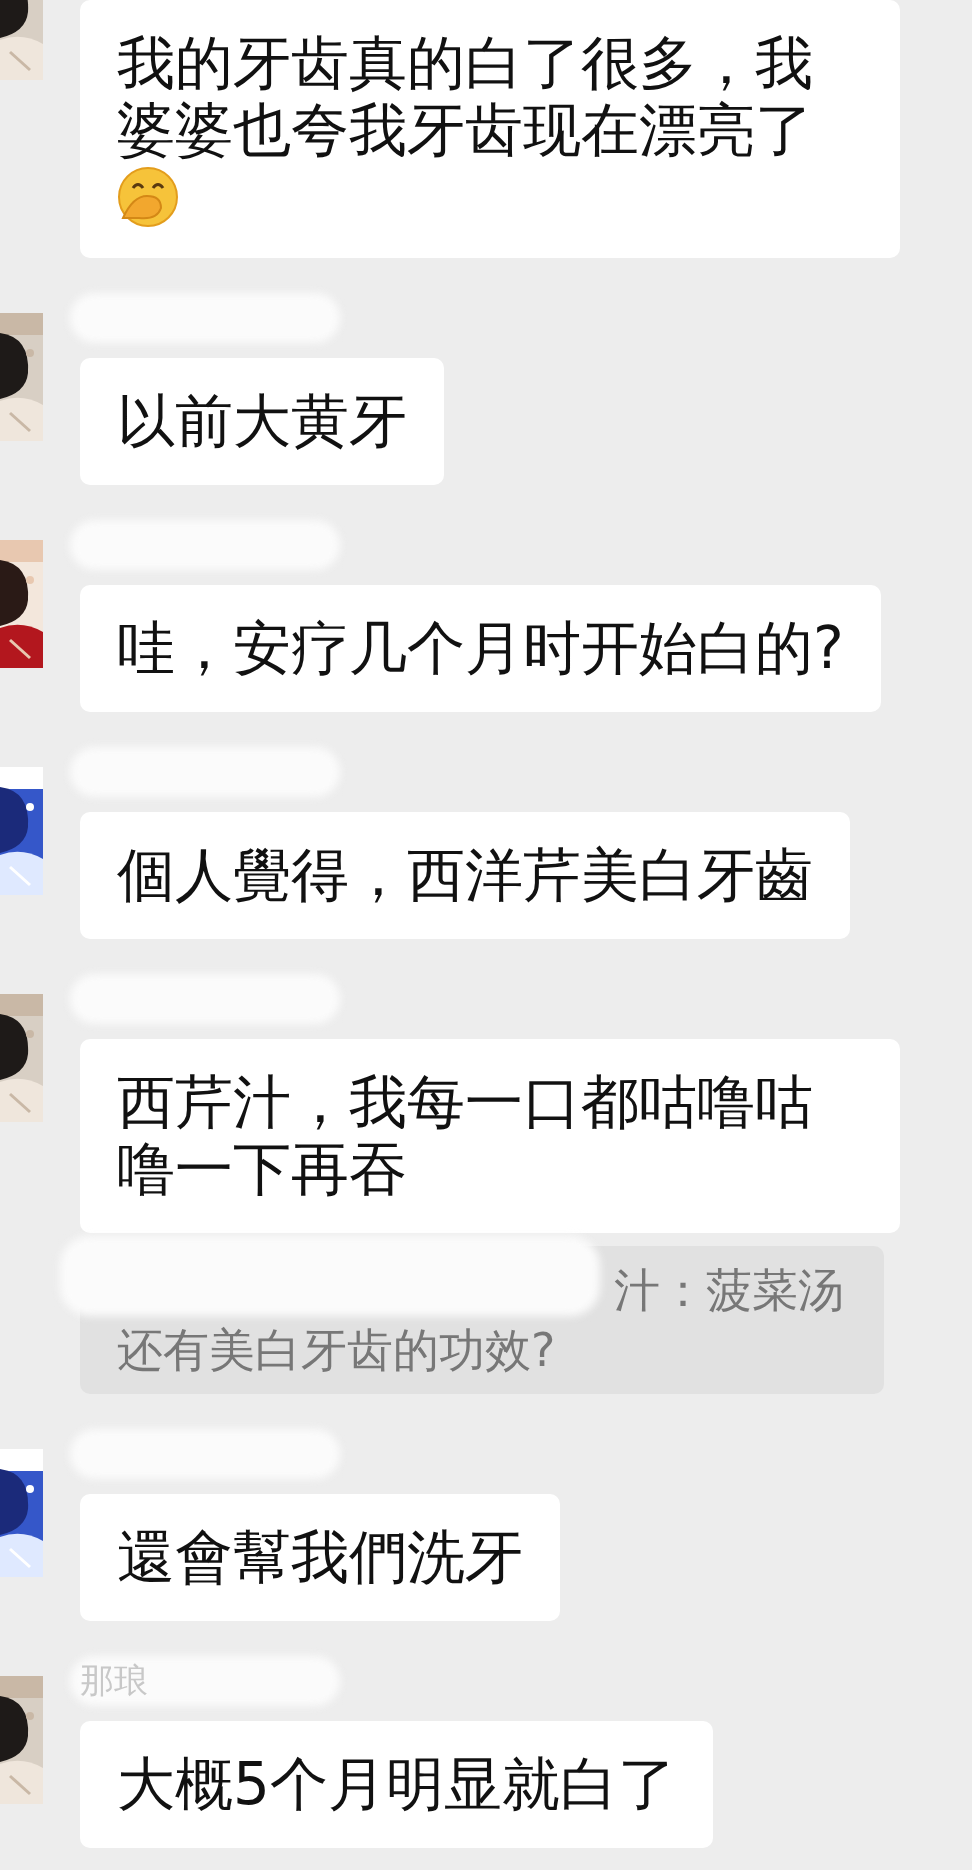  What do you see at coordinates (465, 875) in the screenshot?
I see `message-text: 個人覺得，西洋芹美白牙齒` at bounding box center [465, 875].